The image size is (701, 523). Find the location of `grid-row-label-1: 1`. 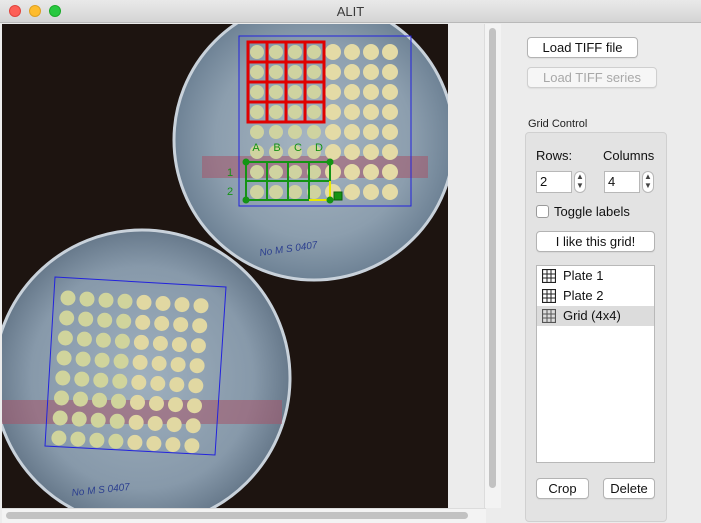

grid-row-label-1: 1 is located at coordinates (230, 173).